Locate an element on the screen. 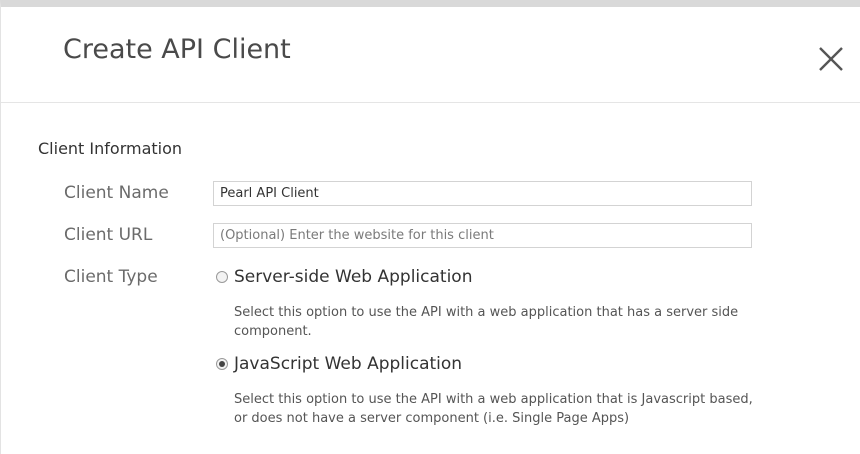 The width and height of the screenshot is (860, 454). radio-javascript-label: JavaScript Web Application is located at coordinates (348, 364).